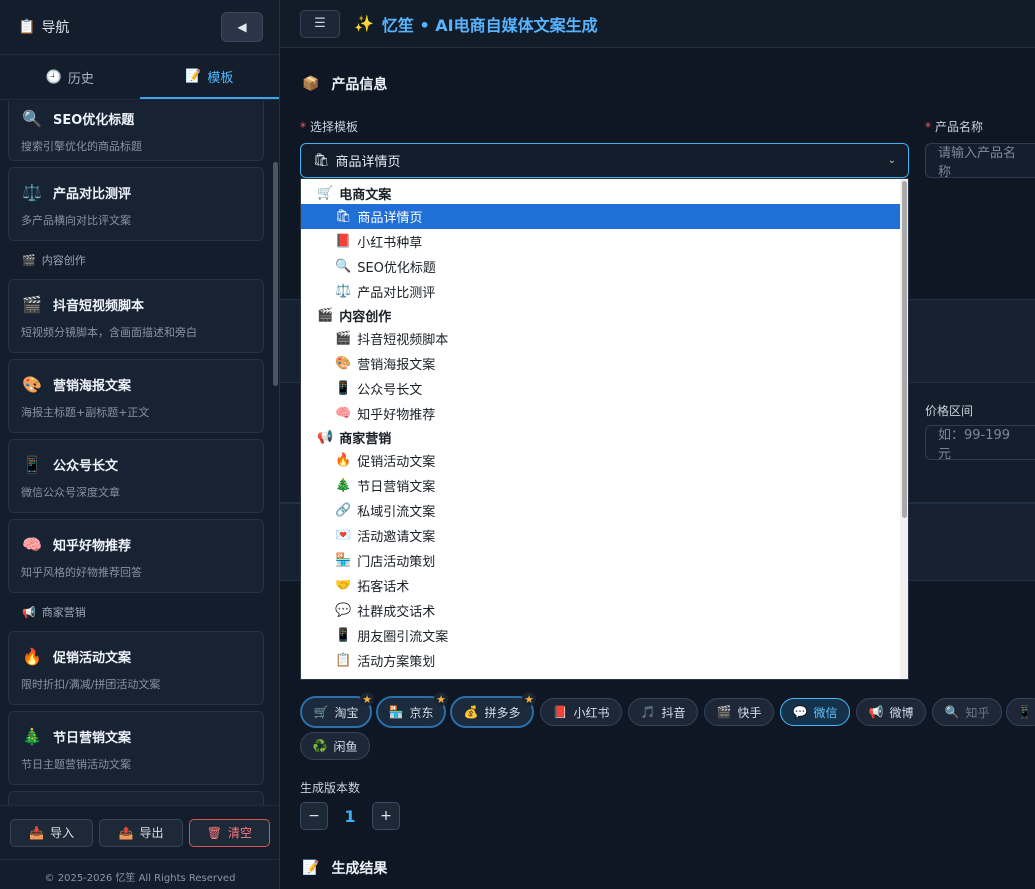 This screenshot has height=889, width=1035. I want to click on dropdown-option: 📋 活动方案策划, so click(604, 660).